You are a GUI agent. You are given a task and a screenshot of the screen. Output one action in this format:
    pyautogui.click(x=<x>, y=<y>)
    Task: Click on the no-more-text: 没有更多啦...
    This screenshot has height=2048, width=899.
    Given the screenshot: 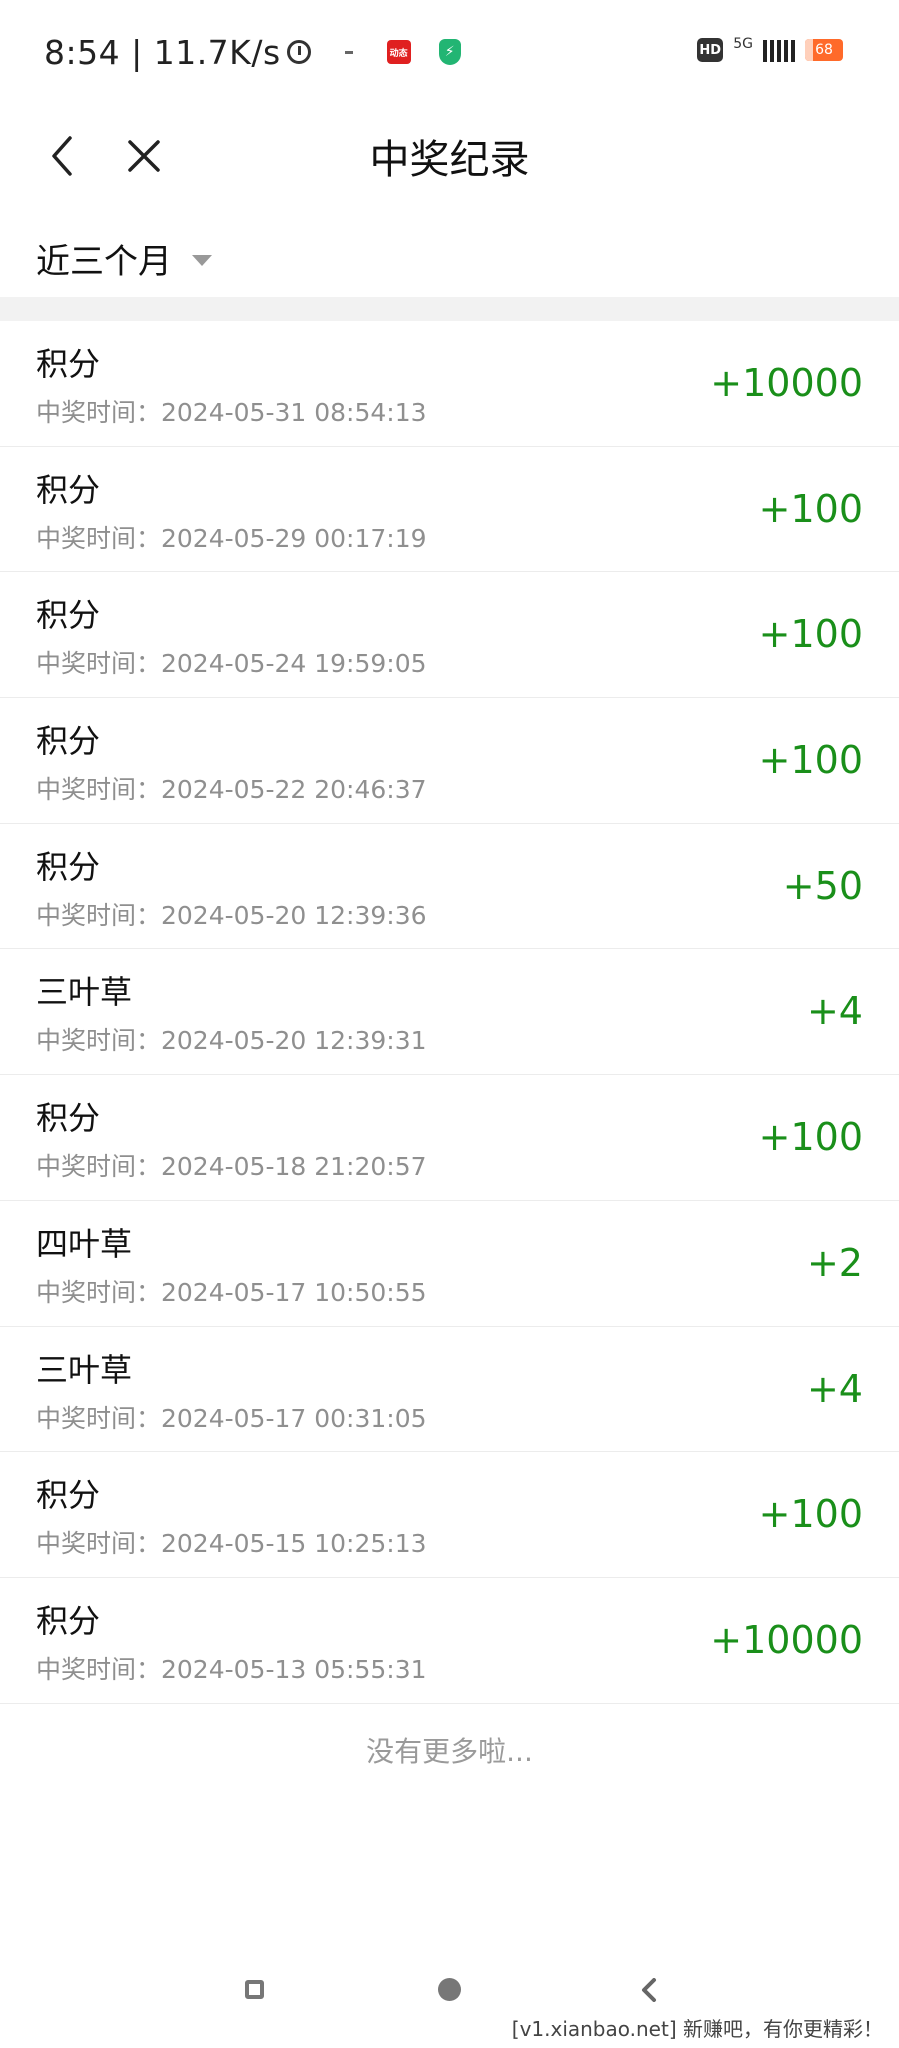 What is the action you would take?
    pyautogui.click(x=449, y=1751)
    